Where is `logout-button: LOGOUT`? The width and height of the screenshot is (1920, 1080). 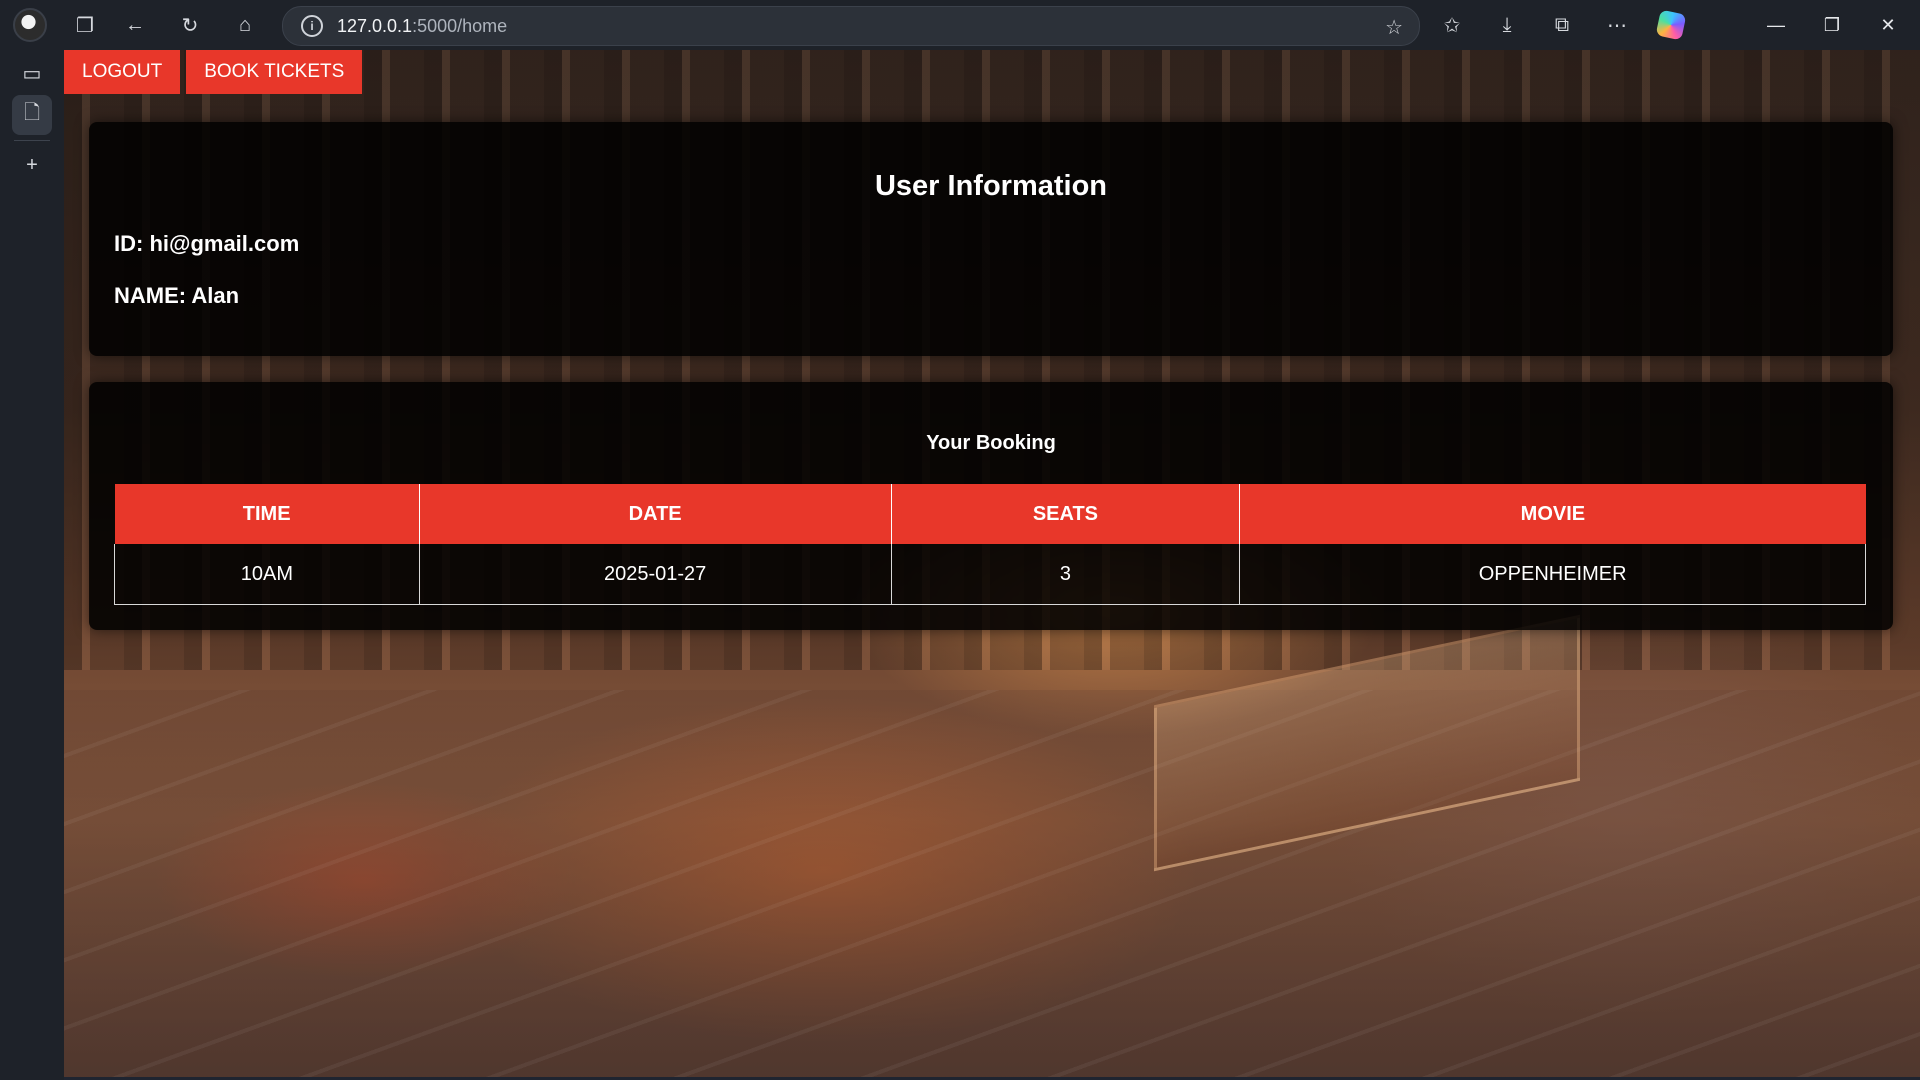
logout-button: LOGOUT is located at coordinates (122, 72).